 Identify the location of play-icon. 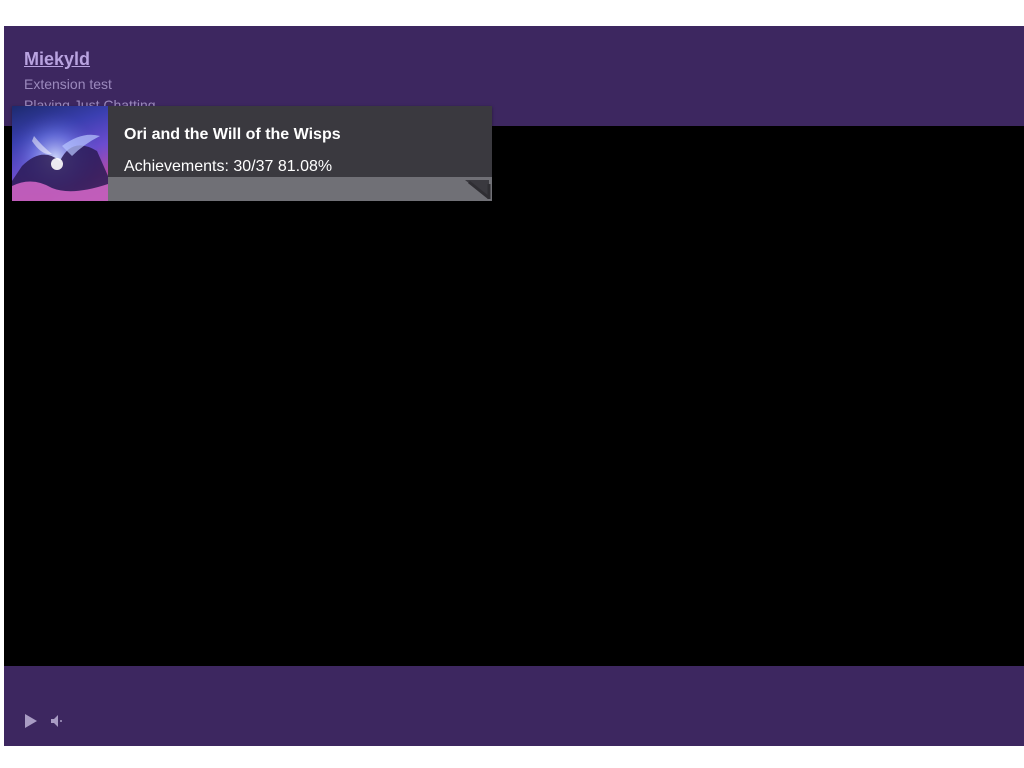
(31, 721).